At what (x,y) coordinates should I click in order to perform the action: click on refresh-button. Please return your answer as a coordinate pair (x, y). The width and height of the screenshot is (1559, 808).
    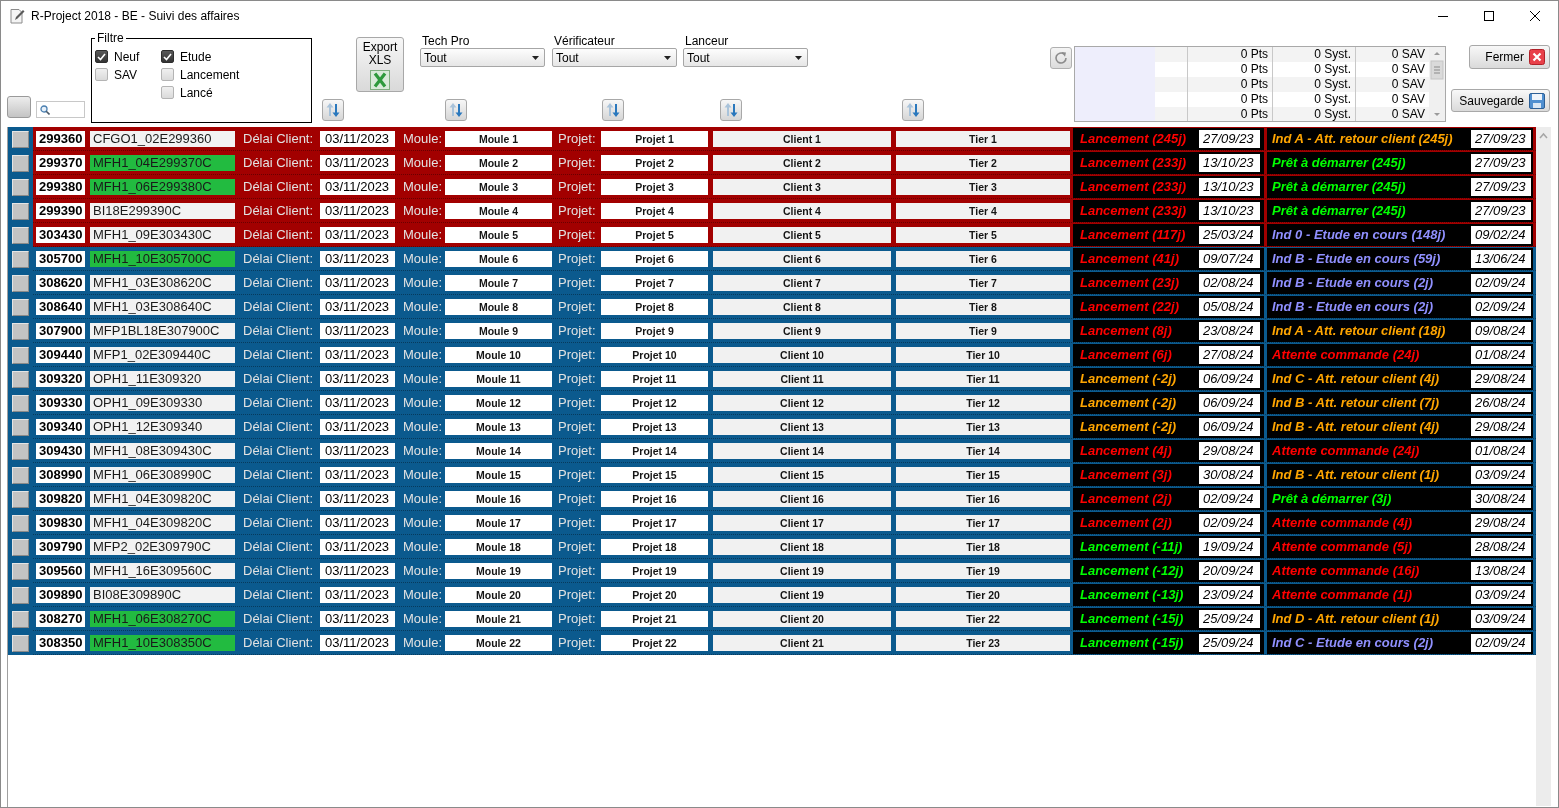
    Looking at the image, I should click on (1061, 58).